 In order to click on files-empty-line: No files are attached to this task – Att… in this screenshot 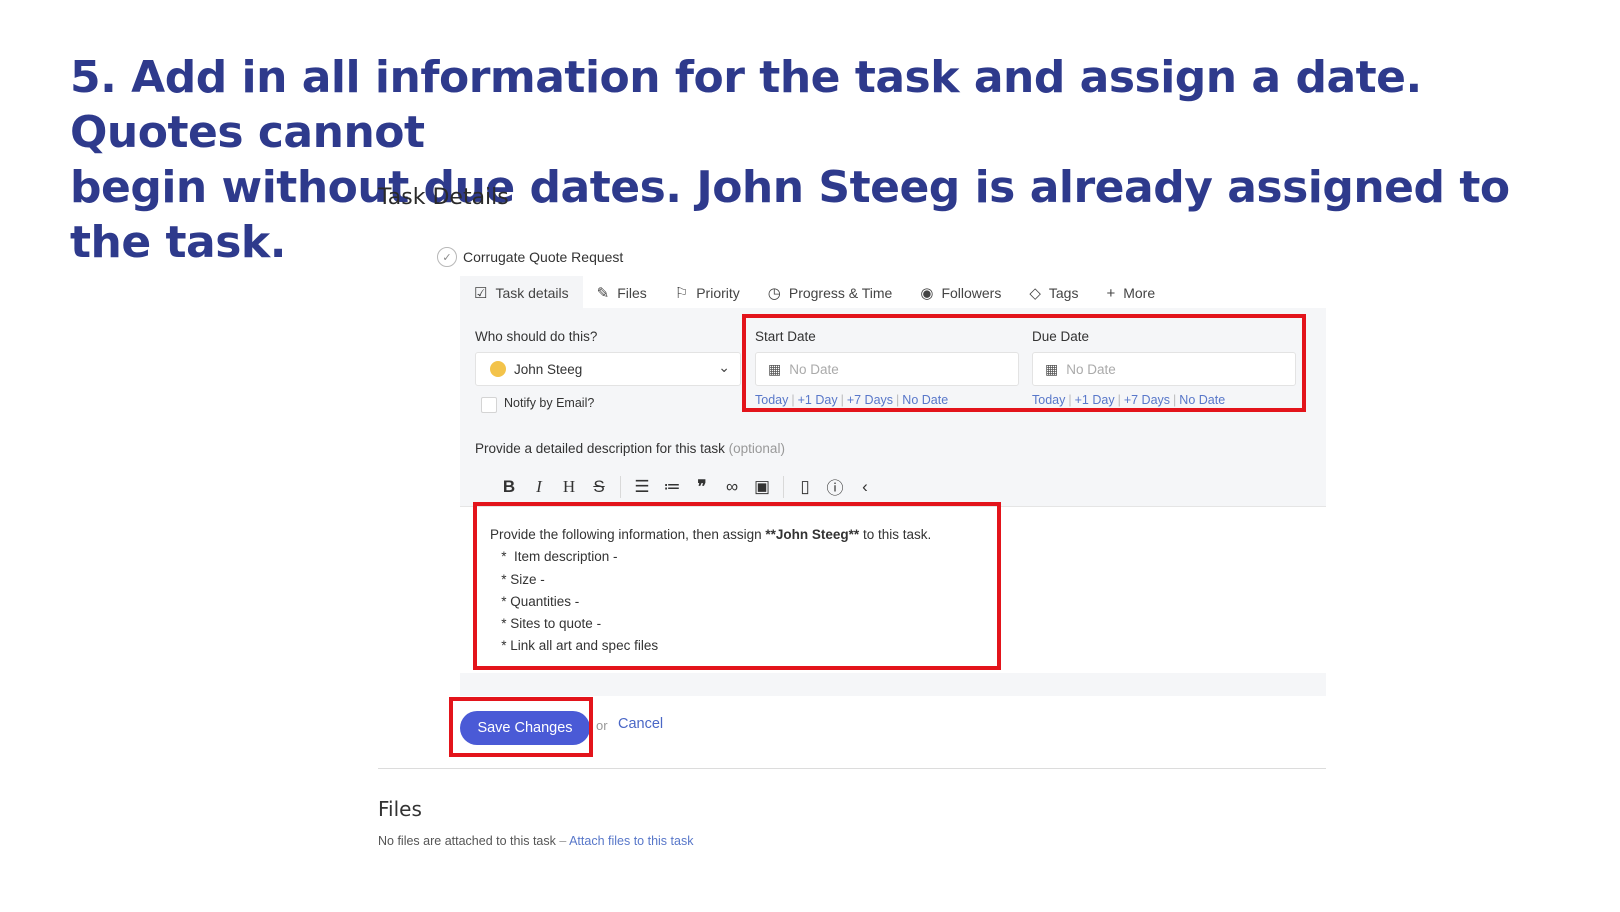, I will do `click(535, 841)`.